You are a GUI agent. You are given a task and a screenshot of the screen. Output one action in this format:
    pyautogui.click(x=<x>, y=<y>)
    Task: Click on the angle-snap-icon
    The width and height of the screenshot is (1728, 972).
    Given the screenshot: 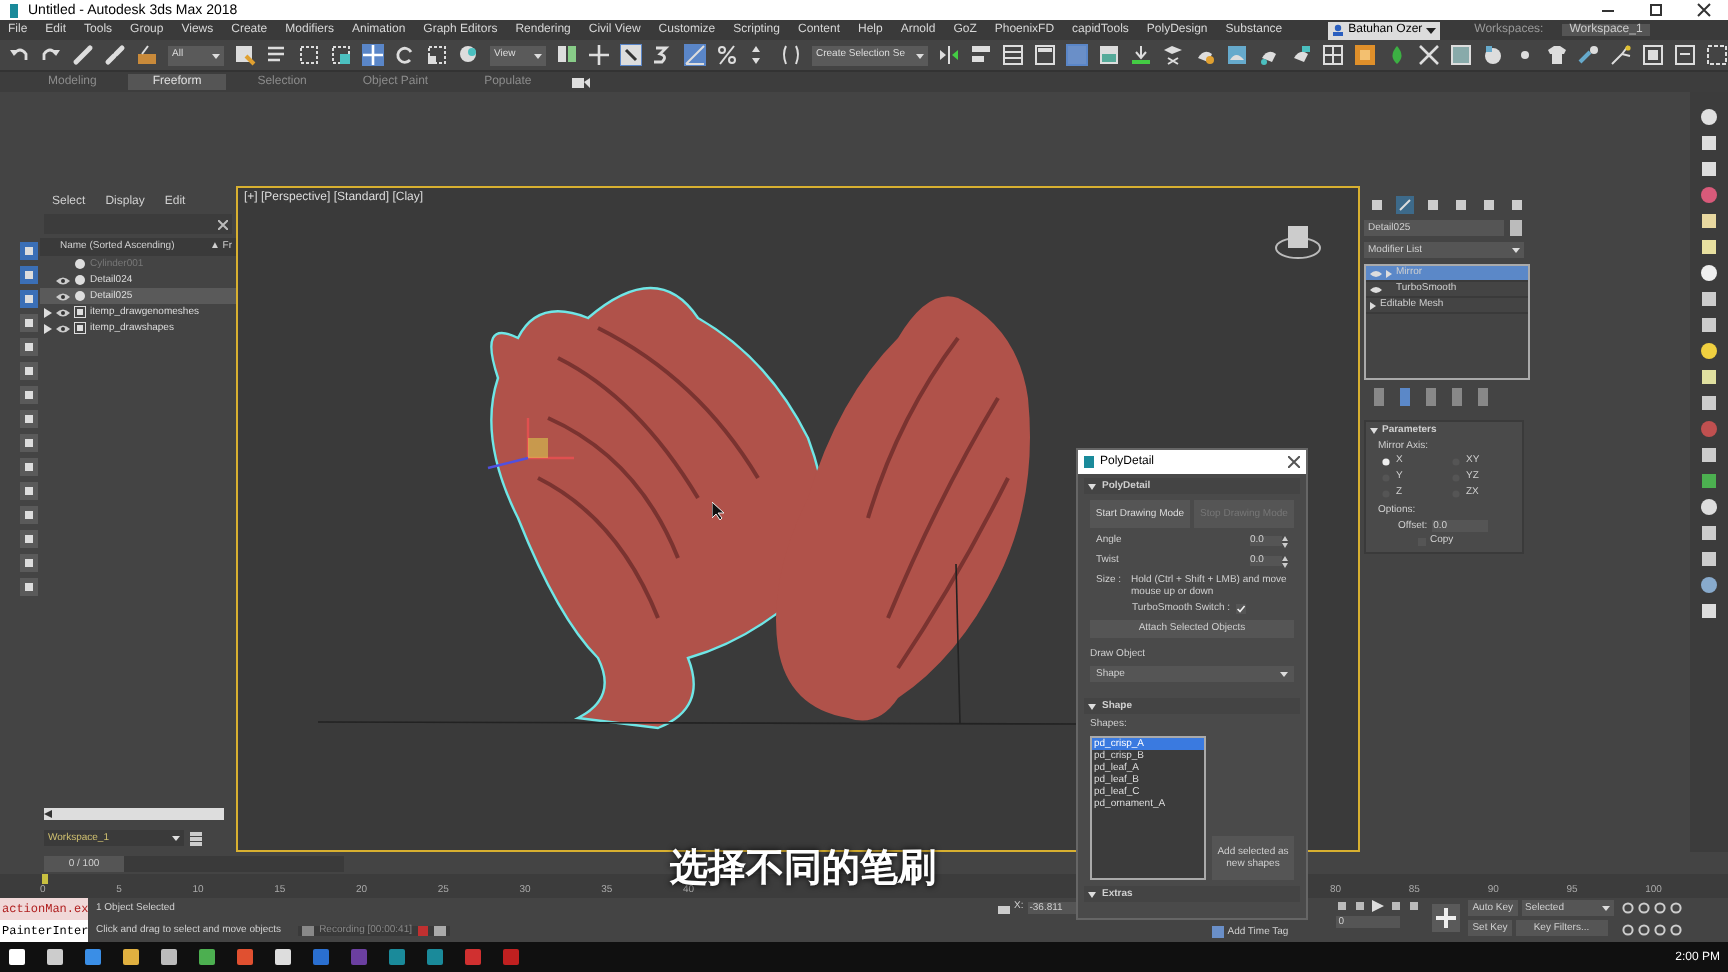 What is the action you would take?
    pyautogui.click(x=695, y=55)
    